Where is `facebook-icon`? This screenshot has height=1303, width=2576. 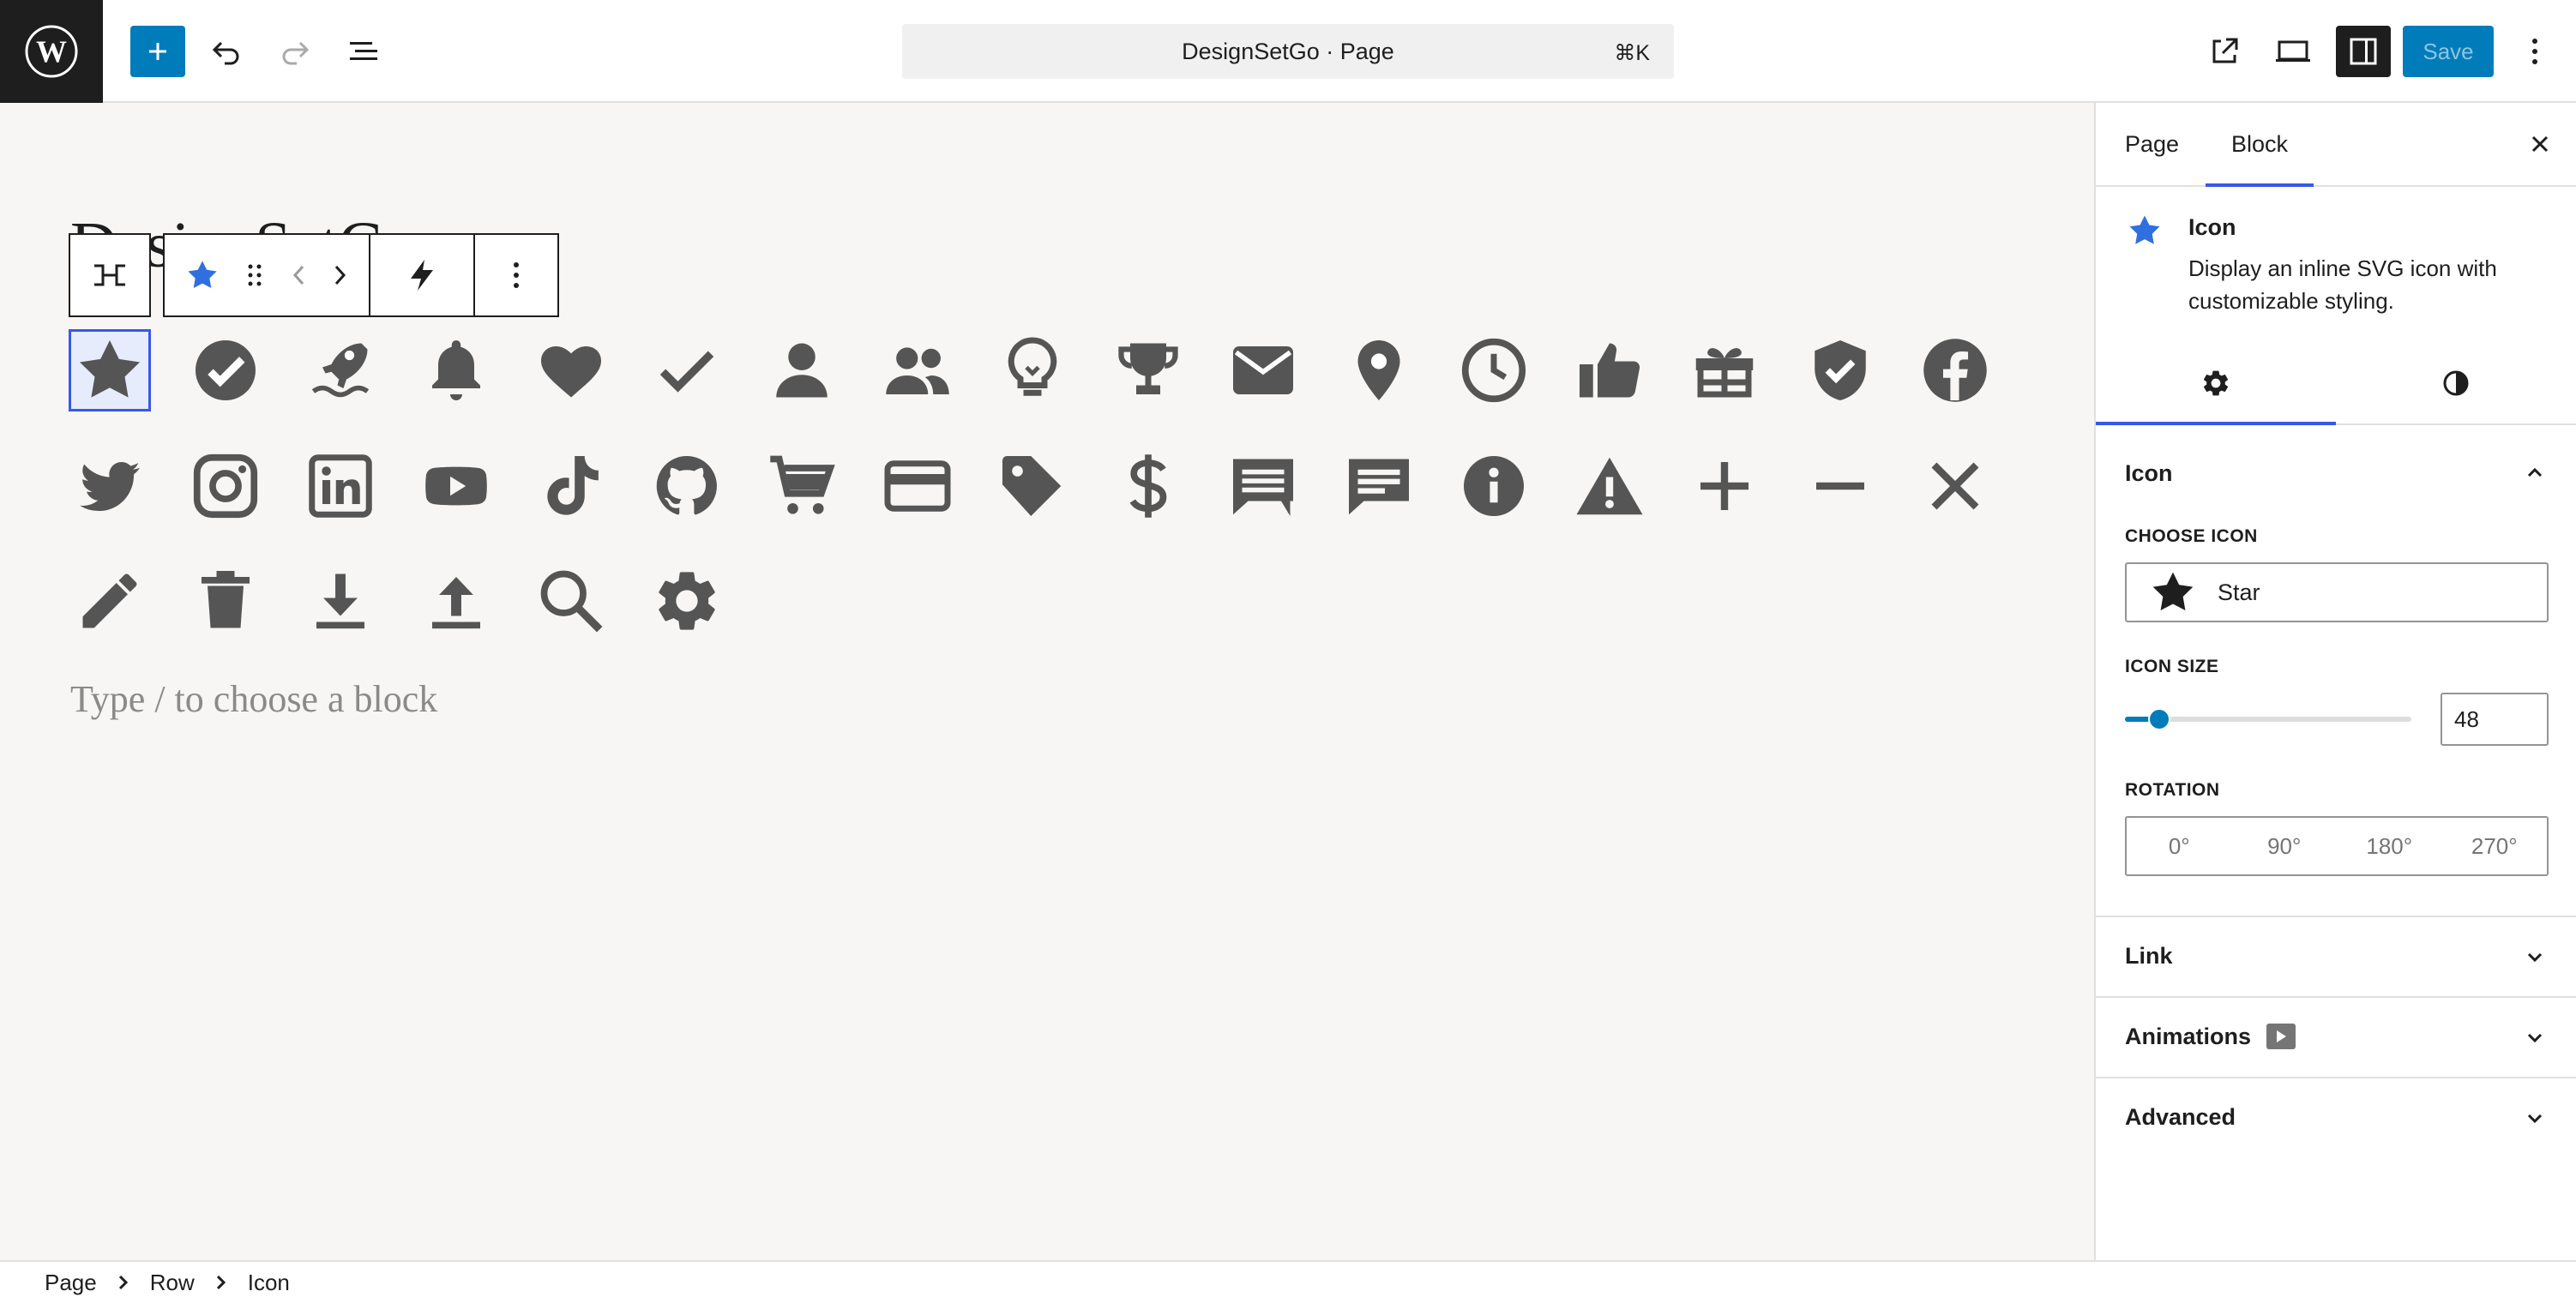 facebook-icon is located at coordinates (1955, 370).